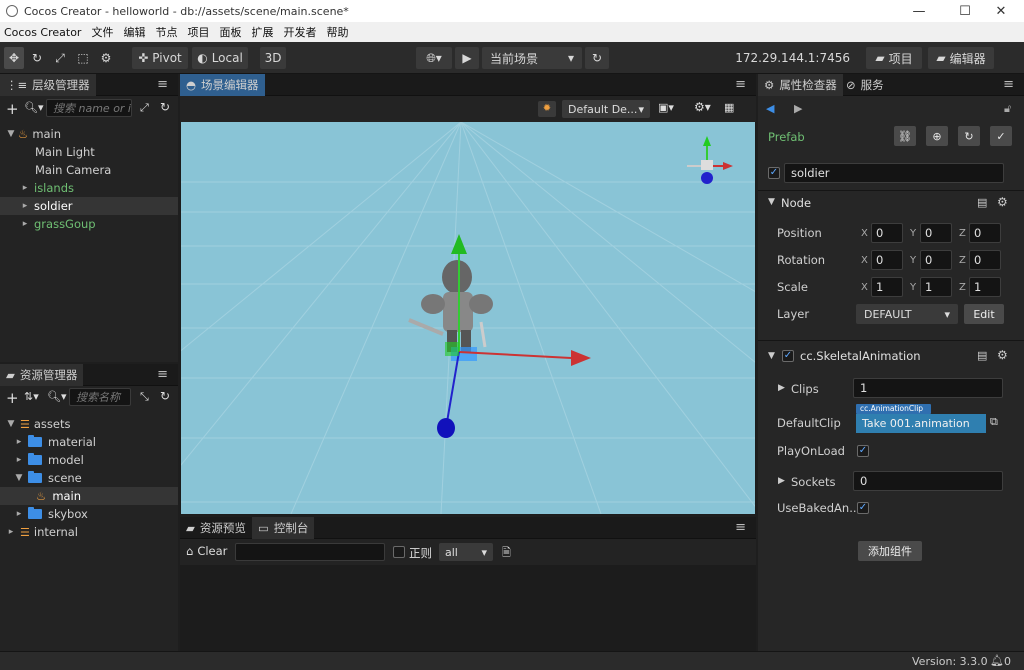 This screenshot has height=670, width=1024. What do you see at coordinates (144, 108) in the screenshot?
I see `expand-all-icon: ⤢` at bounding box center [144, 108].